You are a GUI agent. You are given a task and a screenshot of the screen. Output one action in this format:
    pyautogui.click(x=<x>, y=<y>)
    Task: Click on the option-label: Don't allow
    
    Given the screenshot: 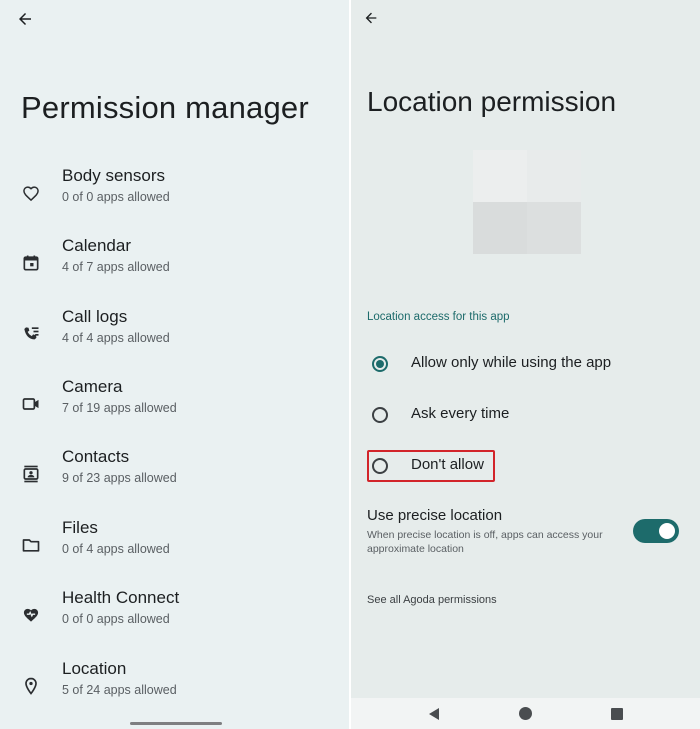 What is the action you would take?
    pyautogui.click(x=447, y=464)
    